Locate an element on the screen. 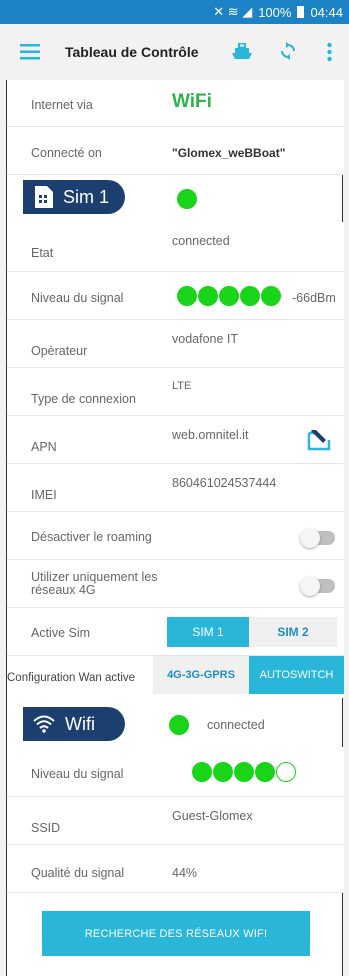 The height and width of the screenshot is (976, 349). connection-type-label: Type de connexion is located at coordinates (83, 399).